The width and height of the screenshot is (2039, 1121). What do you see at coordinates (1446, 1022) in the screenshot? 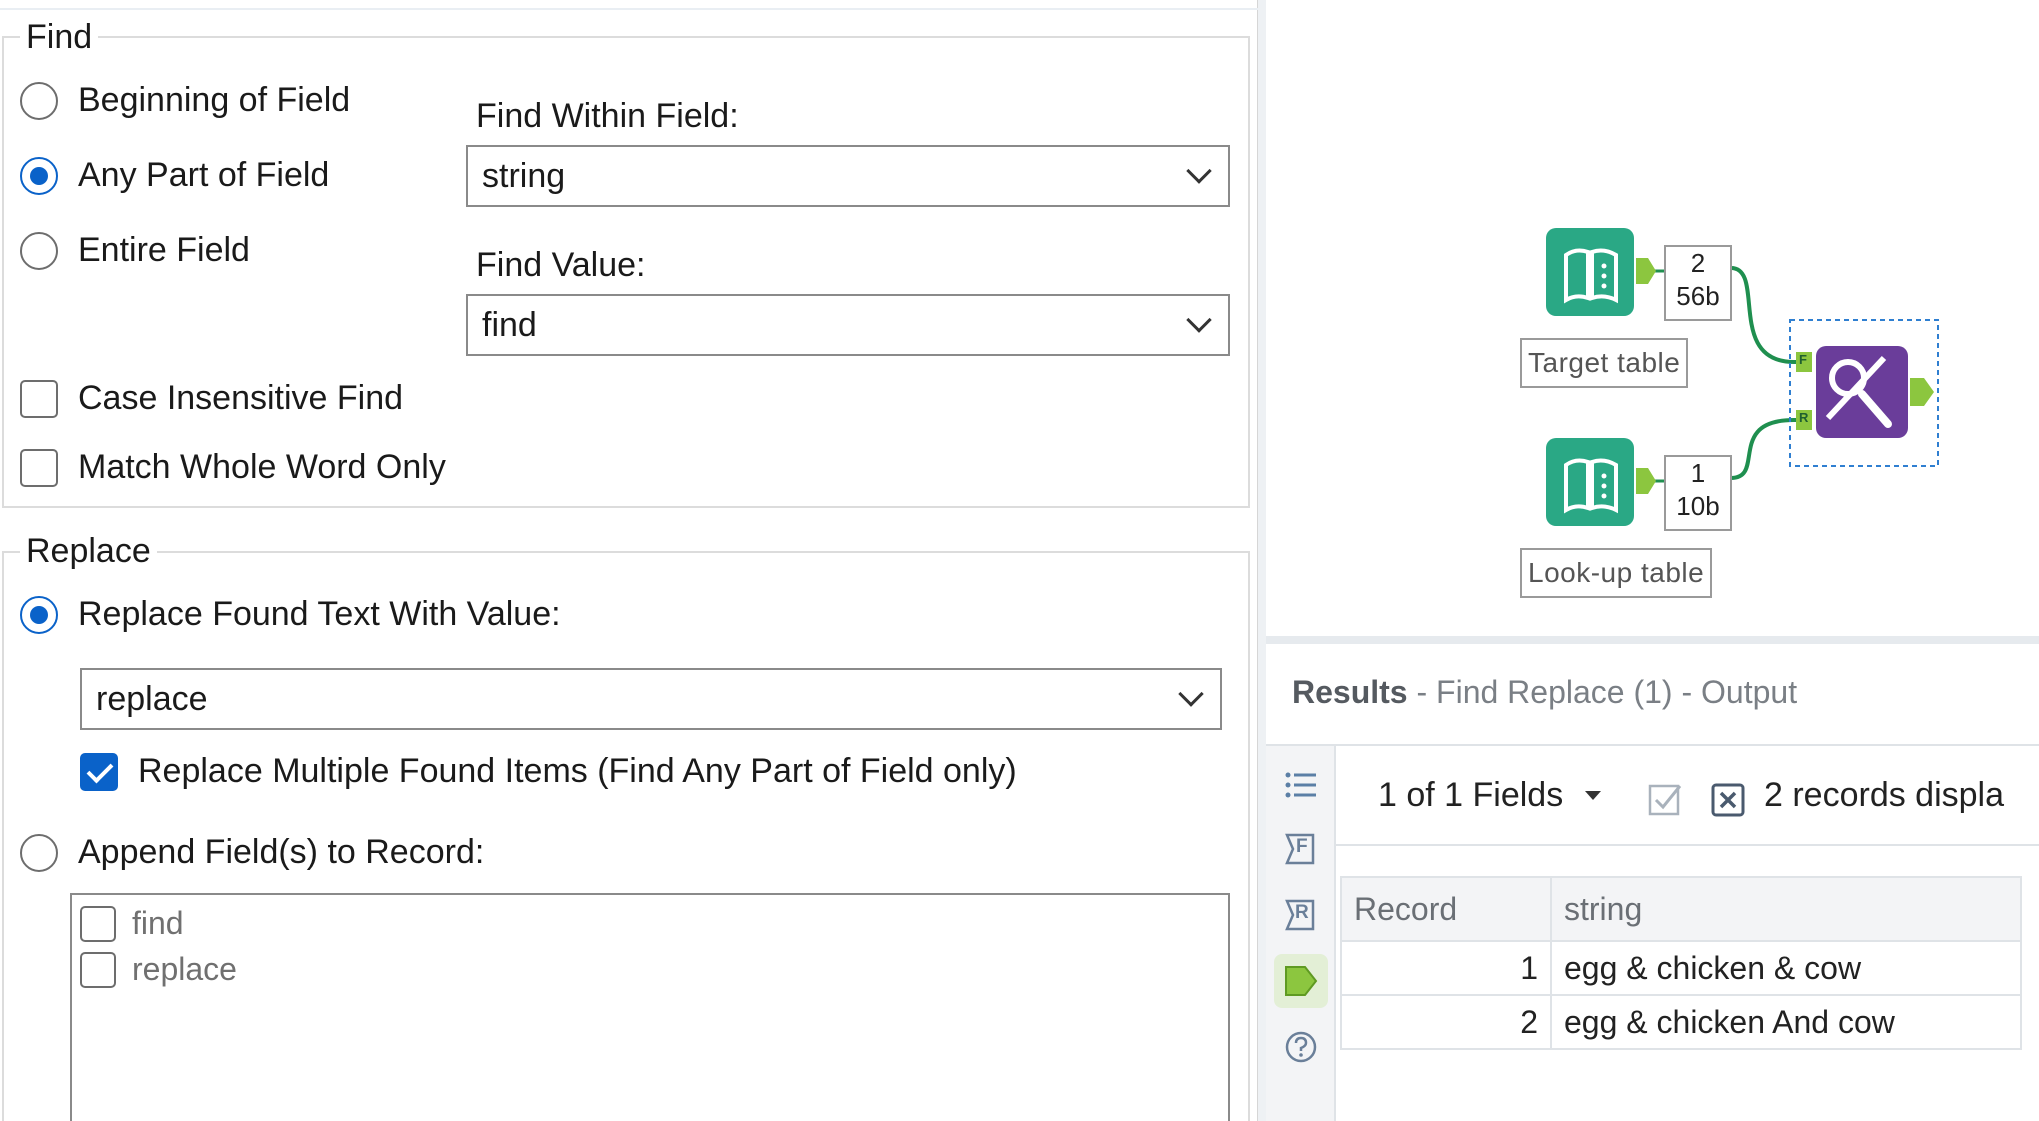
I see `record-cell: 2` at bounding box center [1446, 1022].